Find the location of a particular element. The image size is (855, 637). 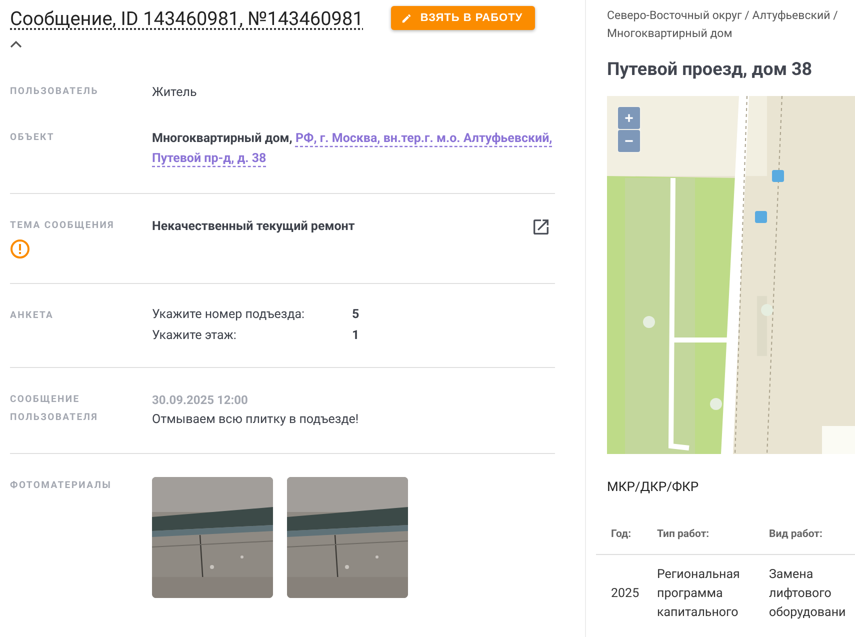

zoom-in-button: + is located at coordinates (629, 118).